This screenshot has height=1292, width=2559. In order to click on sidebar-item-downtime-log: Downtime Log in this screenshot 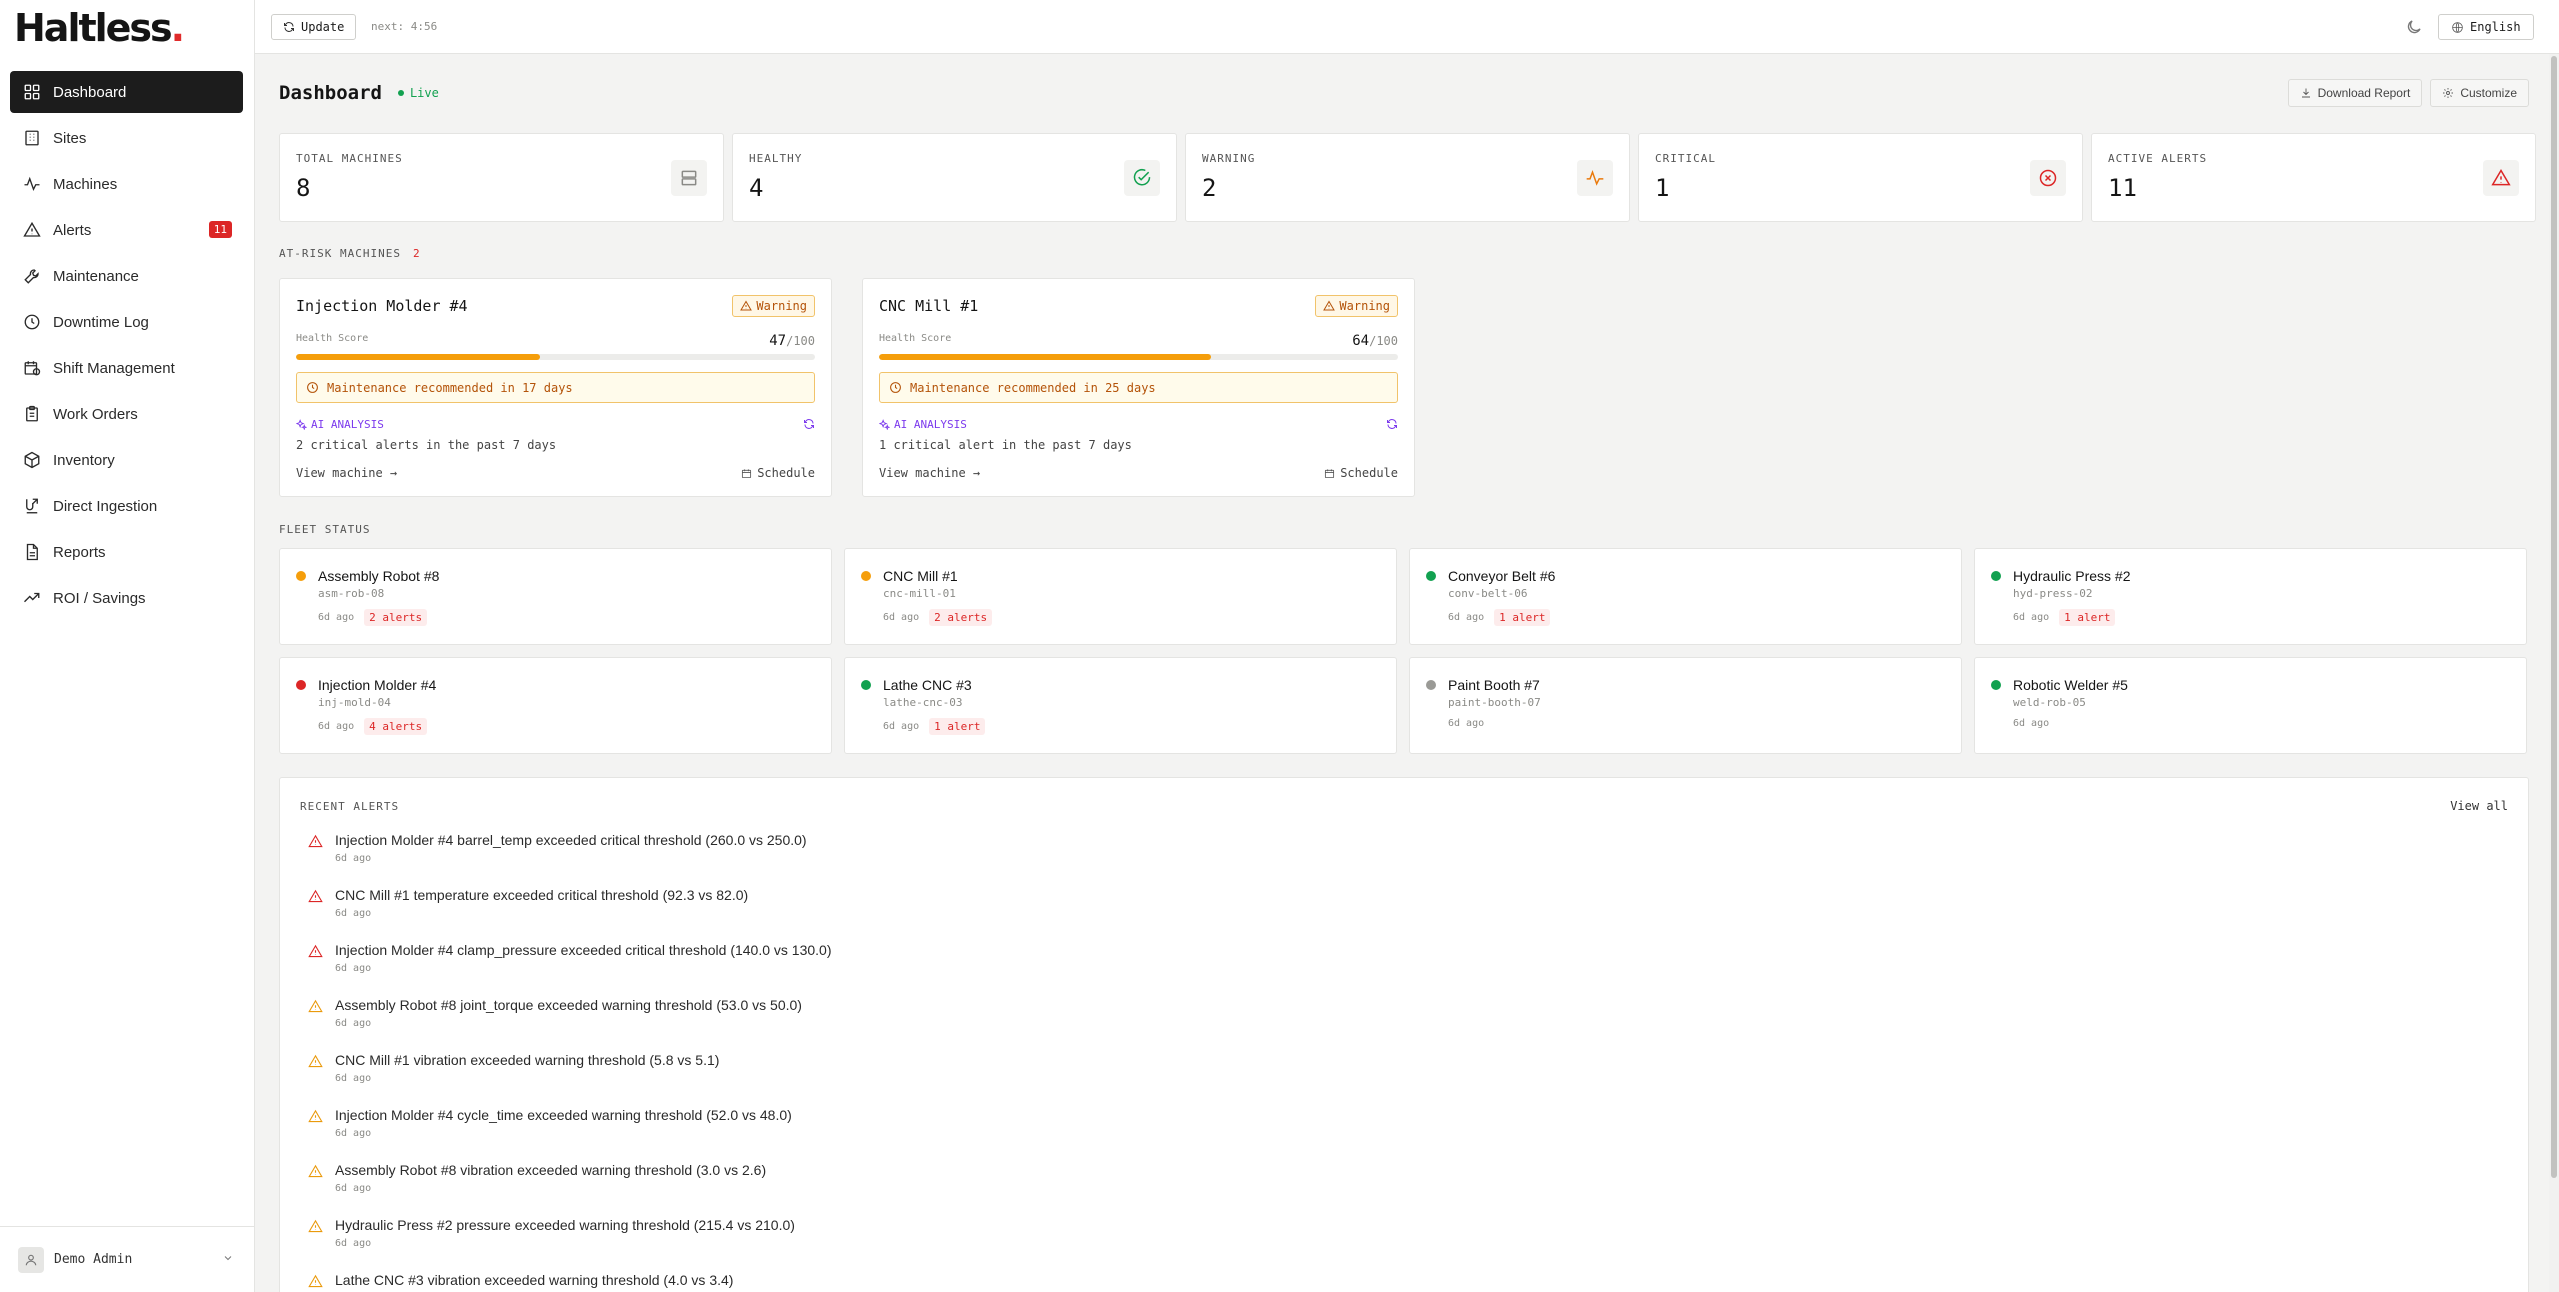, I will do `click(126, 322)`.